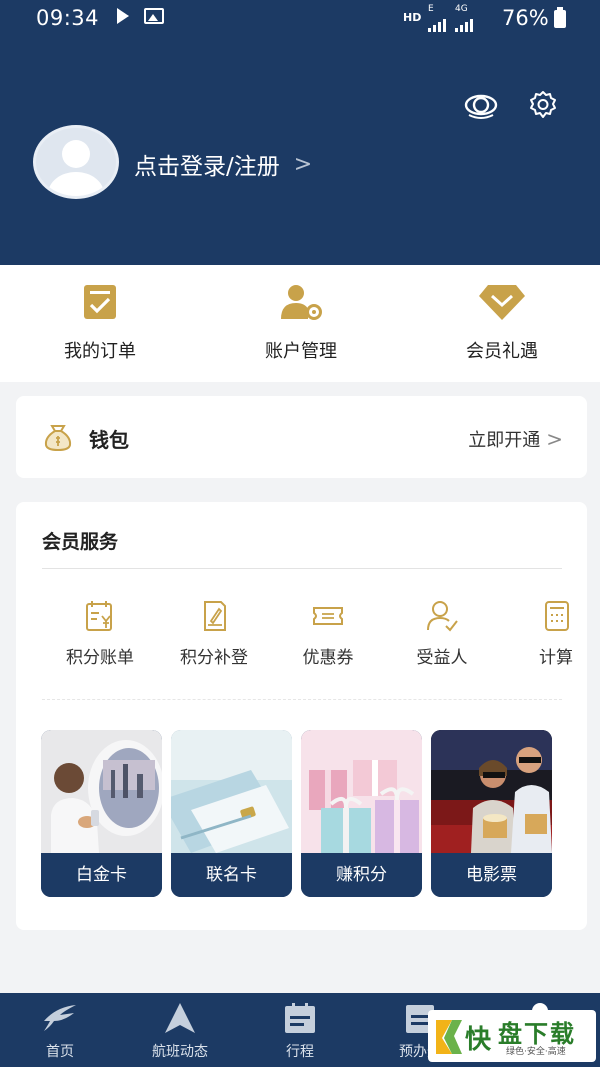 This screenshot has height=1067, width=600. I want to click on home-swallow-icon, so click(60, 1018).